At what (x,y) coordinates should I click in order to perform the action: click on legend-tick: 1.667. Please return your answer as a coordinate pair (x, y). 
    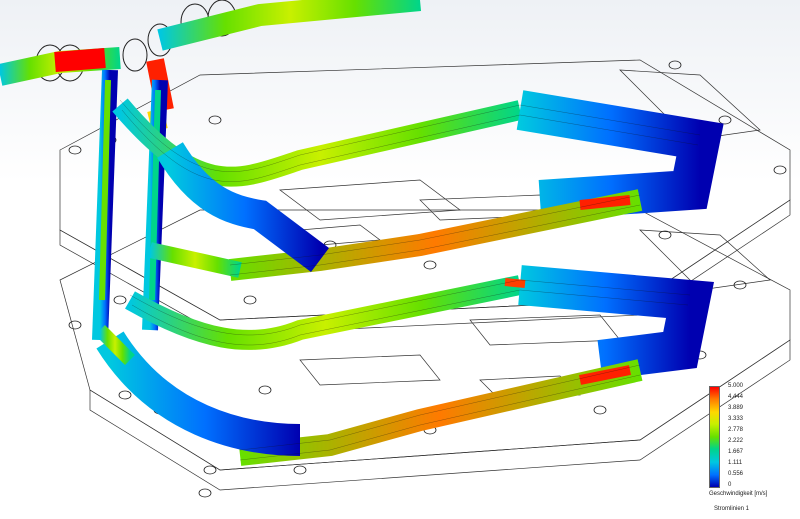
    Looking at the image, I should click on (736, 452).